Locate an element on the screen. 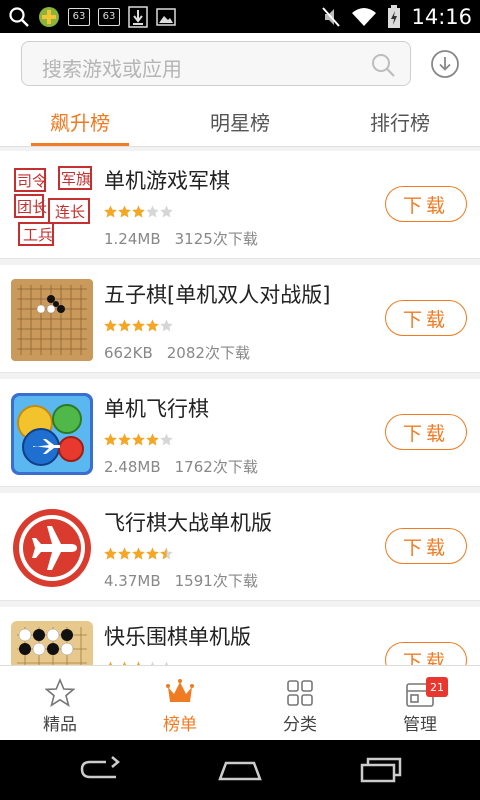 This screenshot has height=800, width=480. svg-text: 工兵 is located at coordinates (38, 235).